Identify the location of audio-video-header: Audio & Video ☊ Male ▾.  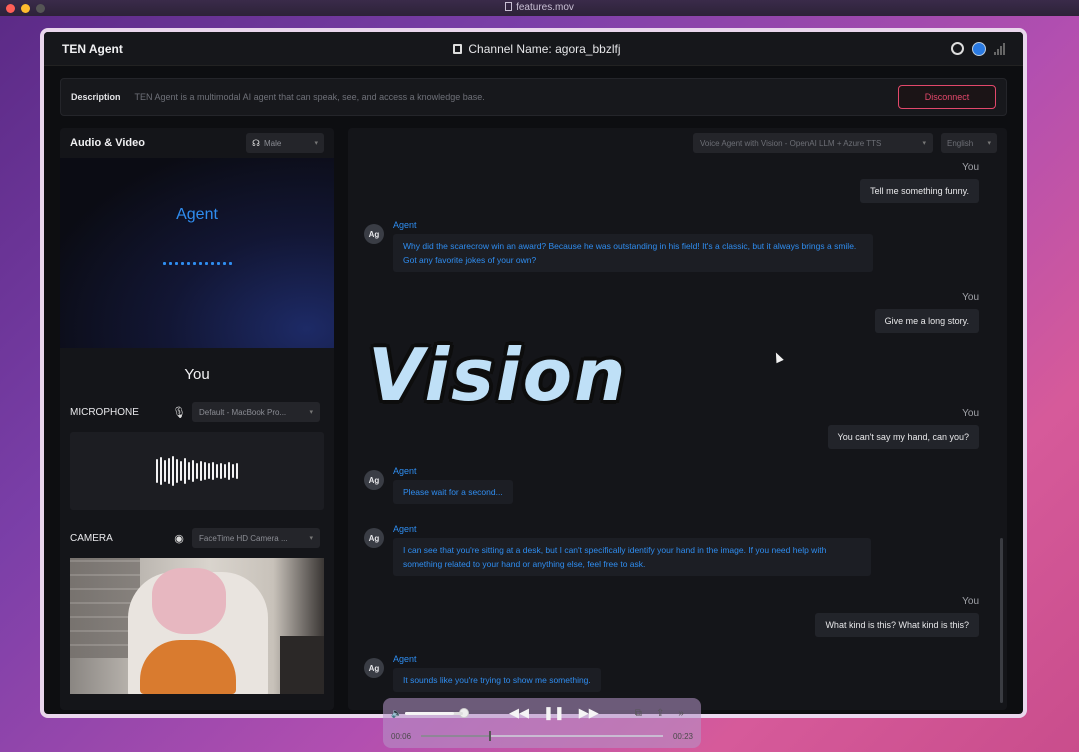
(197, 143).